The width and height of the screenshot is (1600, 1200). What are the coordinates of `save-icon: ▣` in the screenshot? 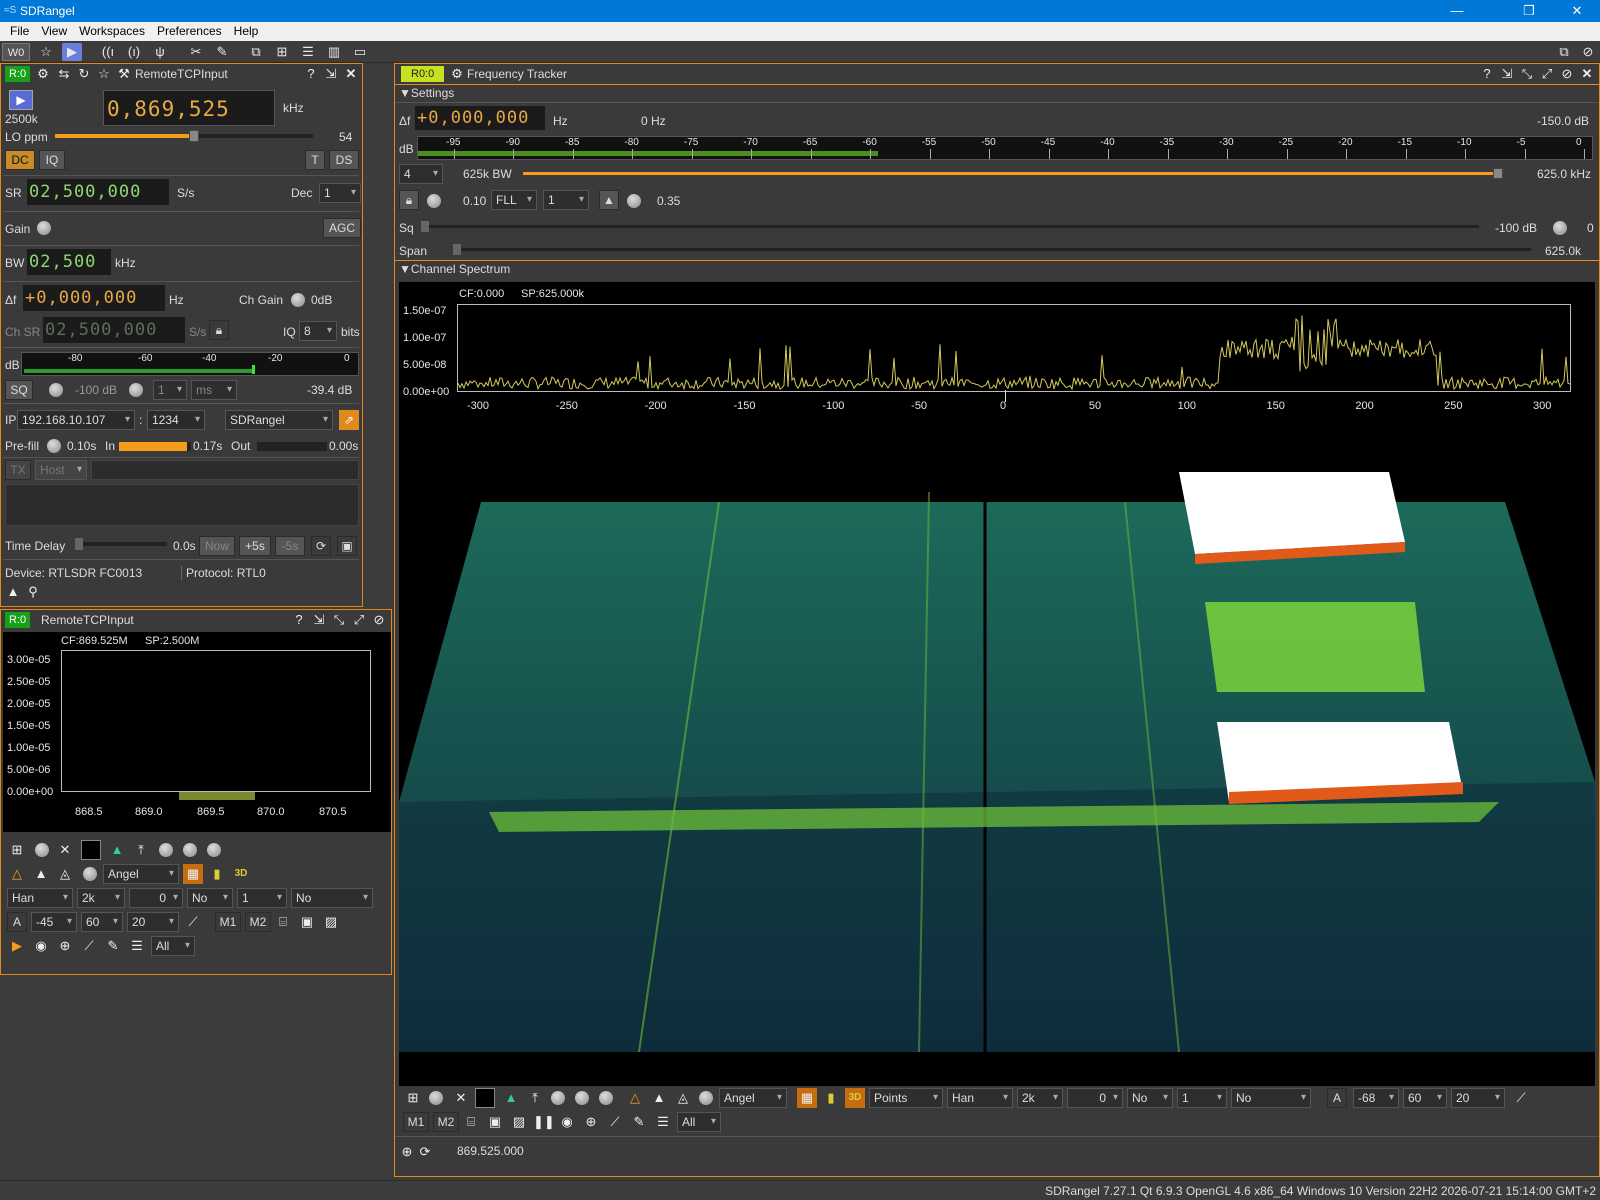 It's located at (495, 1122).